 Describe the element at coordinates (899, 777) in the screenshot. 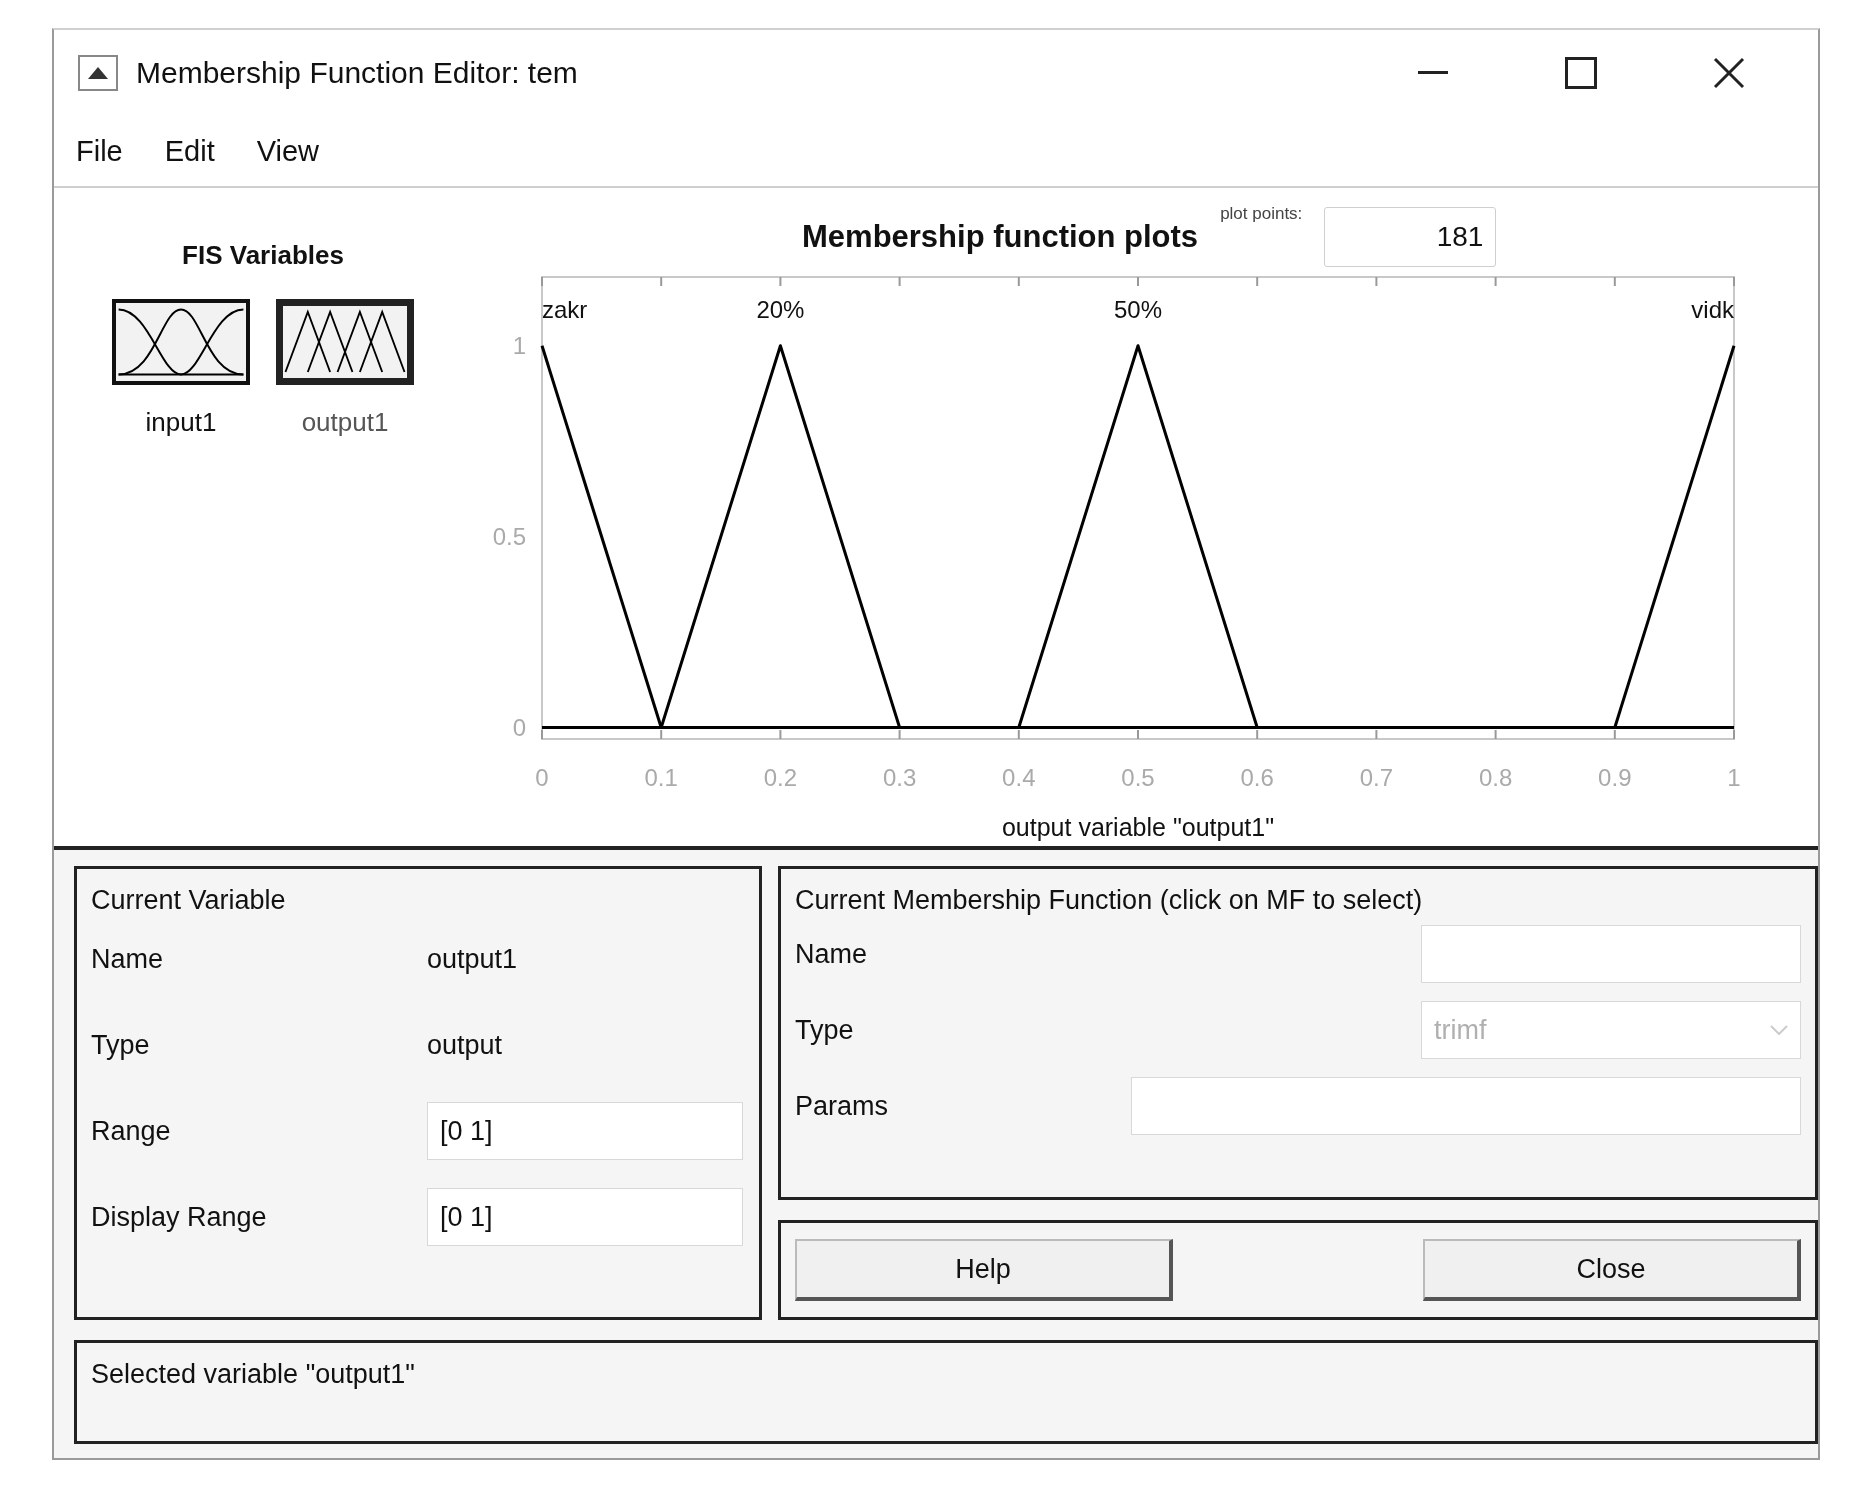

I see `x-tick-label: 0.3` at that location.